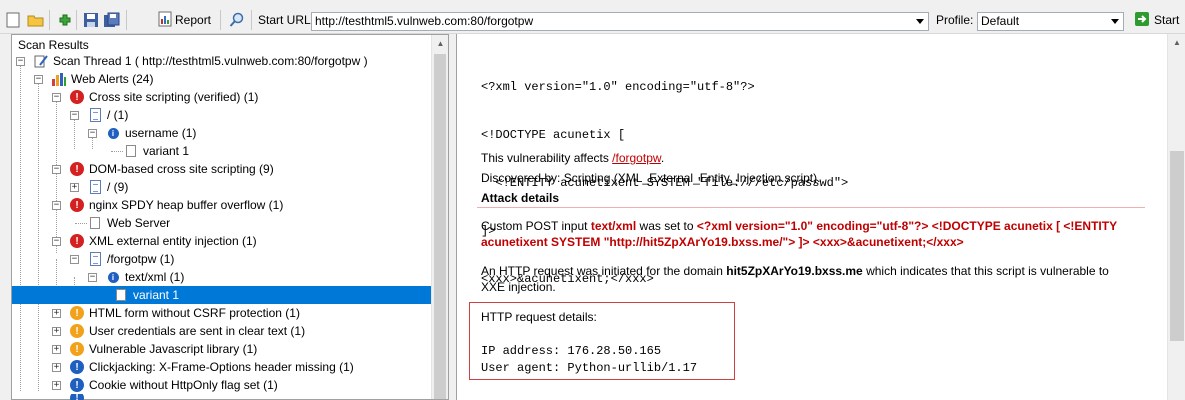 This screenshot has height=400, width=1185. I want to click on tree-node-path: / (9), so click(107, 187).